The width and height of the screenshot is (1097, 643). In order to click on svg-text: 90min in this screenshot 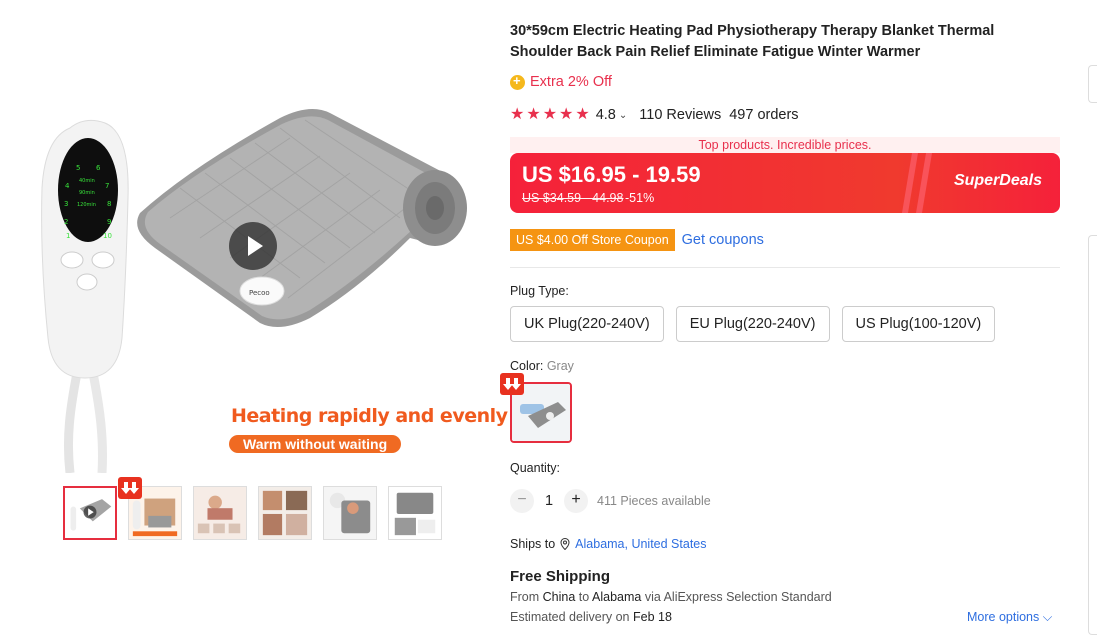, I will do `click(87, 193)`.